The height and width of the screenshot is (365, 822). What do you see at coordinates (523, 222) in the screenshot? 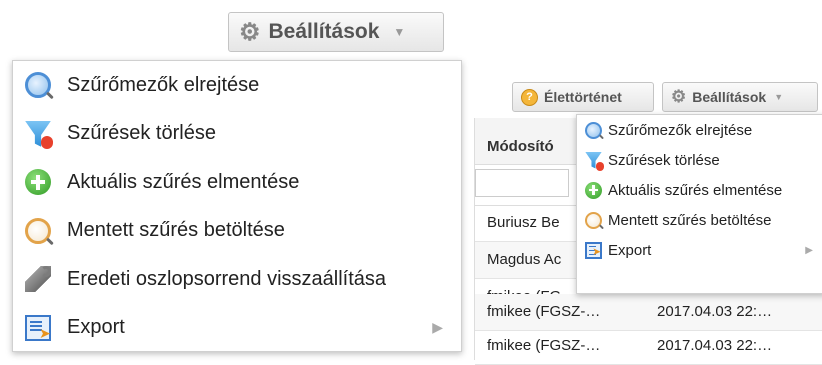
I see `cell-modifier: Buriusz Be` at bounding box center [523, 222].